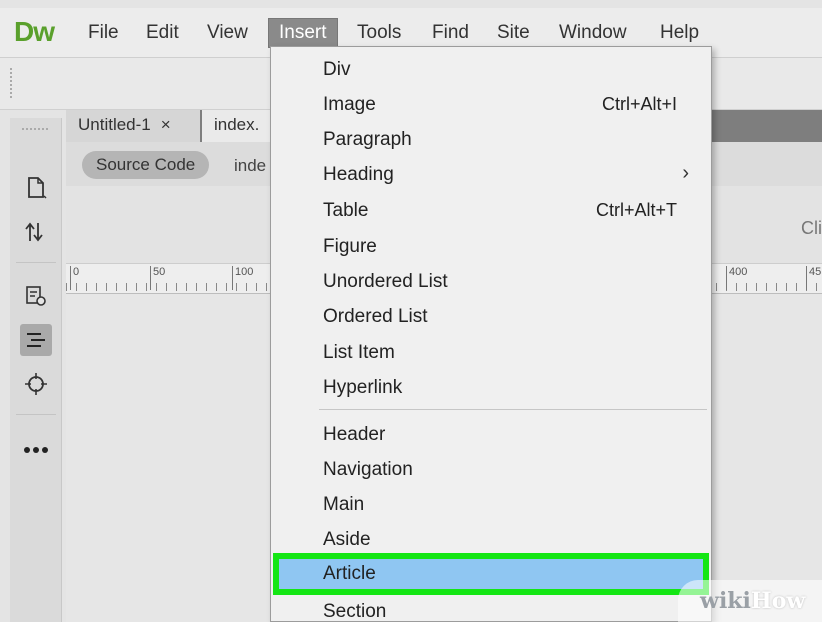 The width and height of the screenshot is (822, 622). What do you see at coordinates (491, 281) in the screenshot?
I see `menu-item-unordered-list: Unordered List` at bounding box center [491, 281].